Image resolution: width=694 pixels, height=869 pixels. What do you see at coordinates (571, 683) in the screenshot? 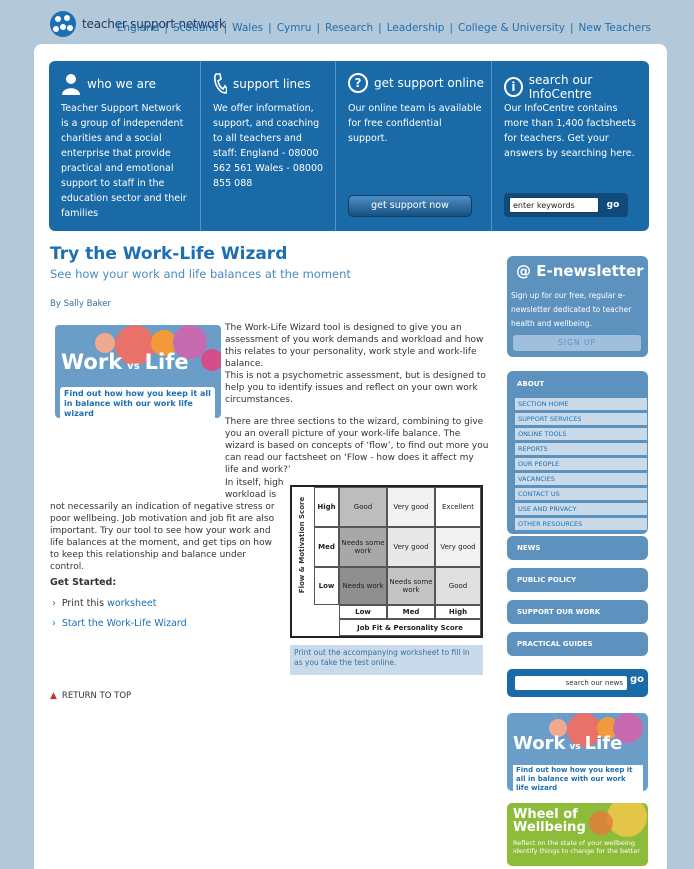
I see `news-search-input: search our news` at bounding box center [571, 683].